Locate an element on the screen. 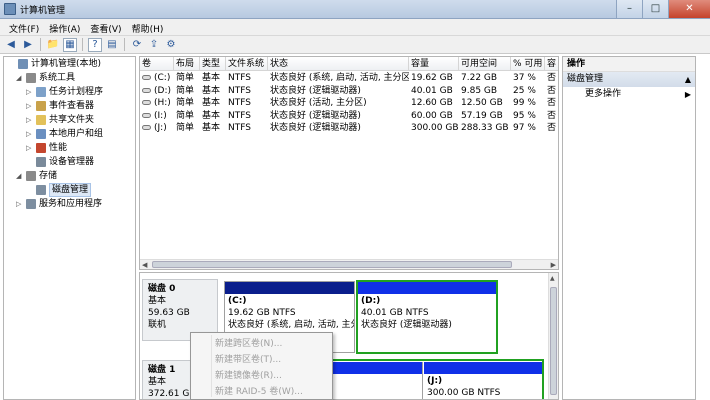  up-folder-icon: 📁 is located at coordinates (53, 45).